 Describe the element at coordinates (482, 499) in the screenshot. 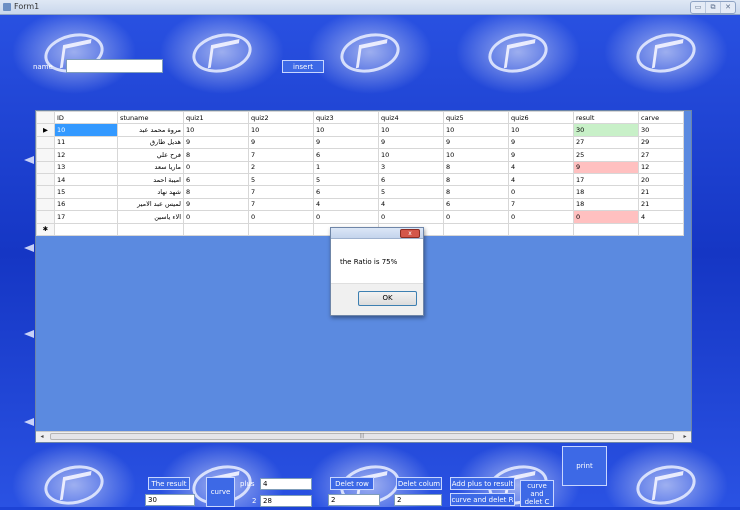

I see `curve-and-delet-r-button: curve and delet R` at that location.